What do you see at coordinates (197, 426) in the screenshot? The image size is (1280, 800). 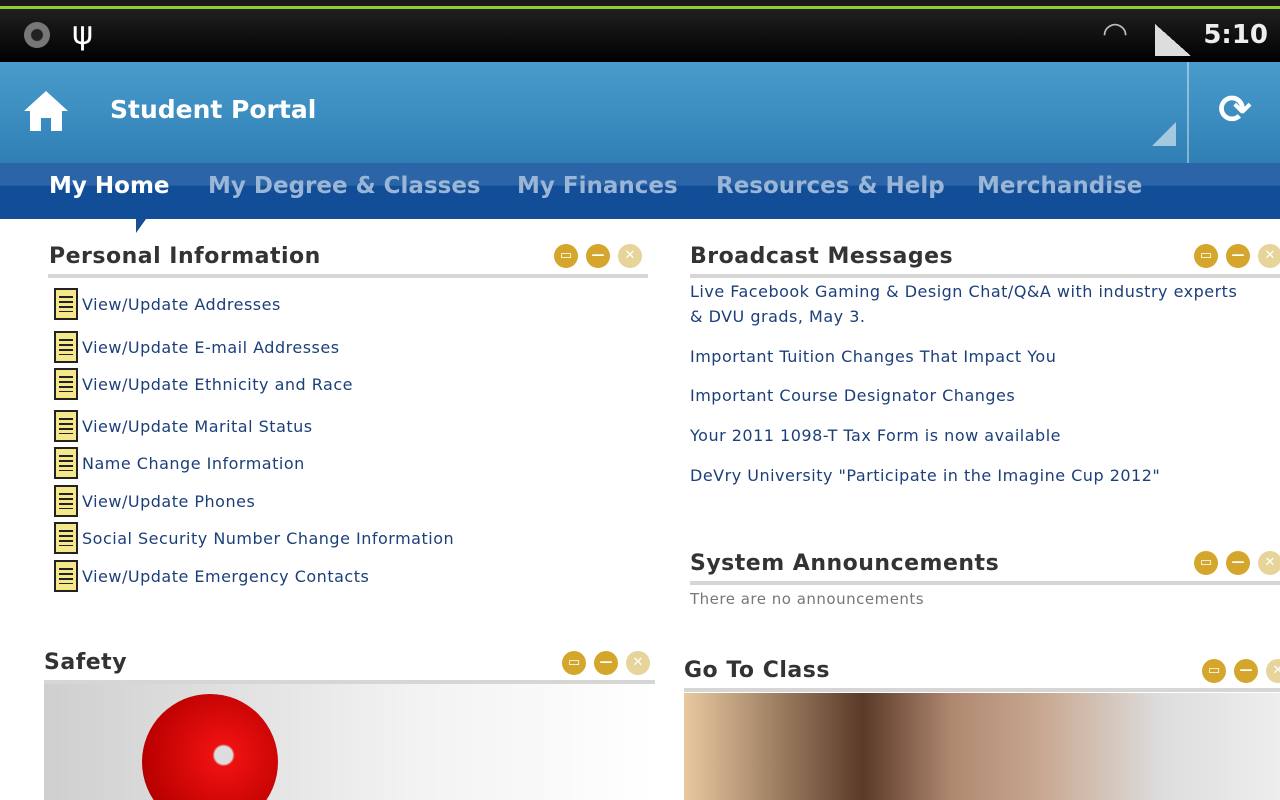 I see `link-update-marital-status: View/Update Marital Status` at bounding box center [197, 426].